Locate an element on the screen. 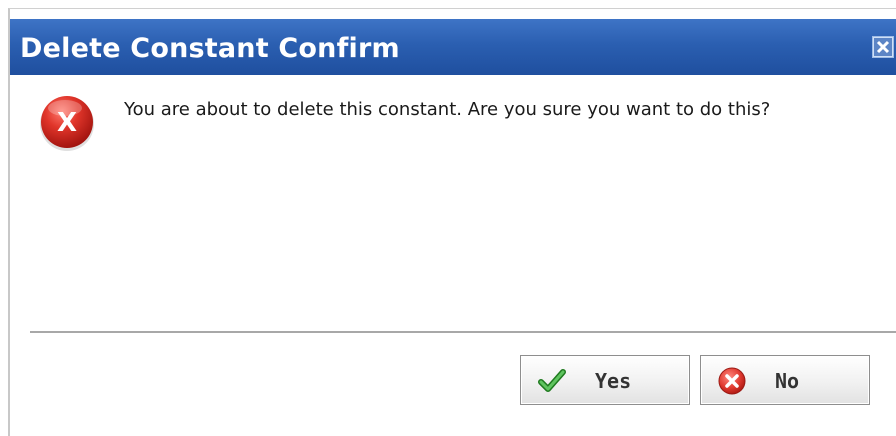 This screenshot has width=896, height=436. close-button is located at coordinates (883, 47).